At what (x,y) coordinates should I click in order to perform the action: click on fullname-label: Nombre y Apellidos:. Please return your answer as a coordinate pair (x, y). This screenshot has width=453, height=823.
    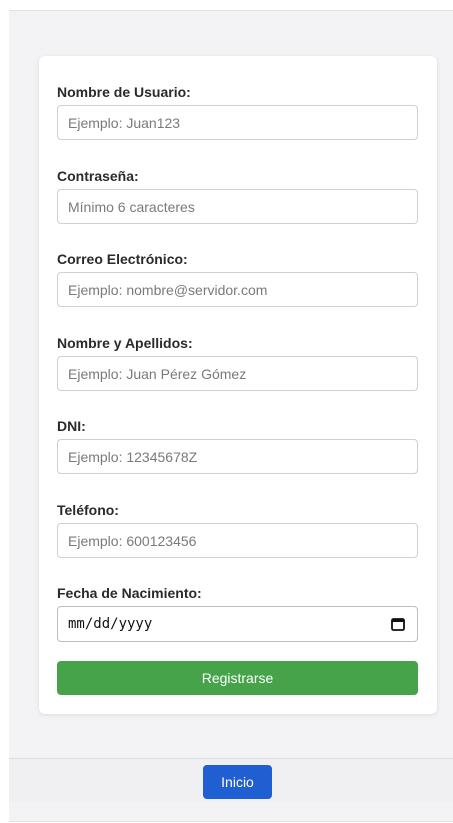
    Looking at the image, I should click on (125, 343).